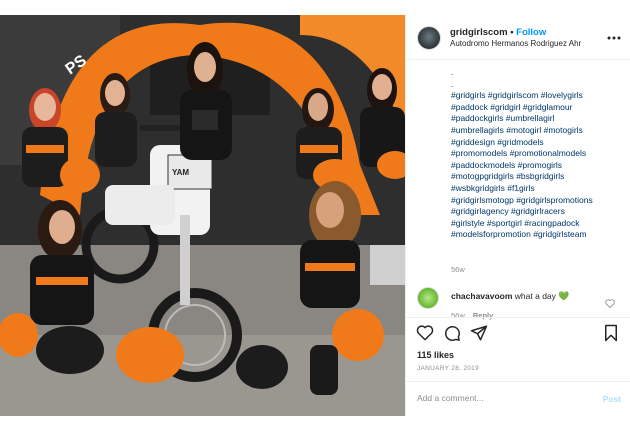 The width and height of the screenshot is (630, 430). I want to click on hashtag-line: #promomodels #promotionalmodels, so click(537, 154).